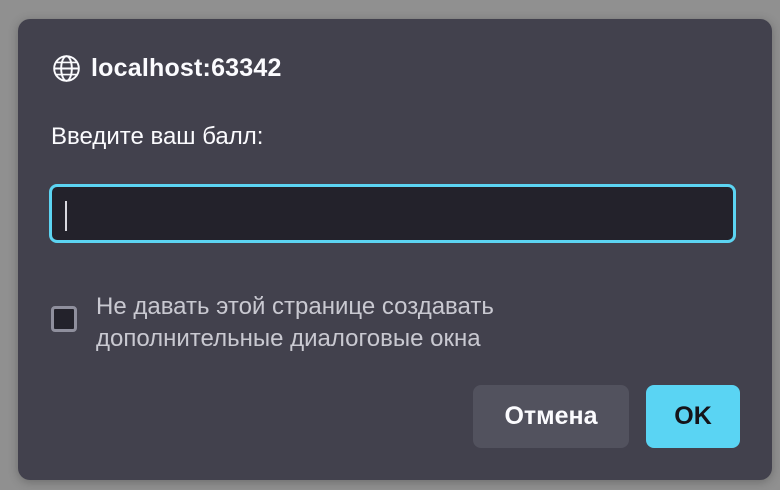  What do you see at coordinates (392, 213) in the screenshot?
I see `score-input` at bounding box center [392, 213].